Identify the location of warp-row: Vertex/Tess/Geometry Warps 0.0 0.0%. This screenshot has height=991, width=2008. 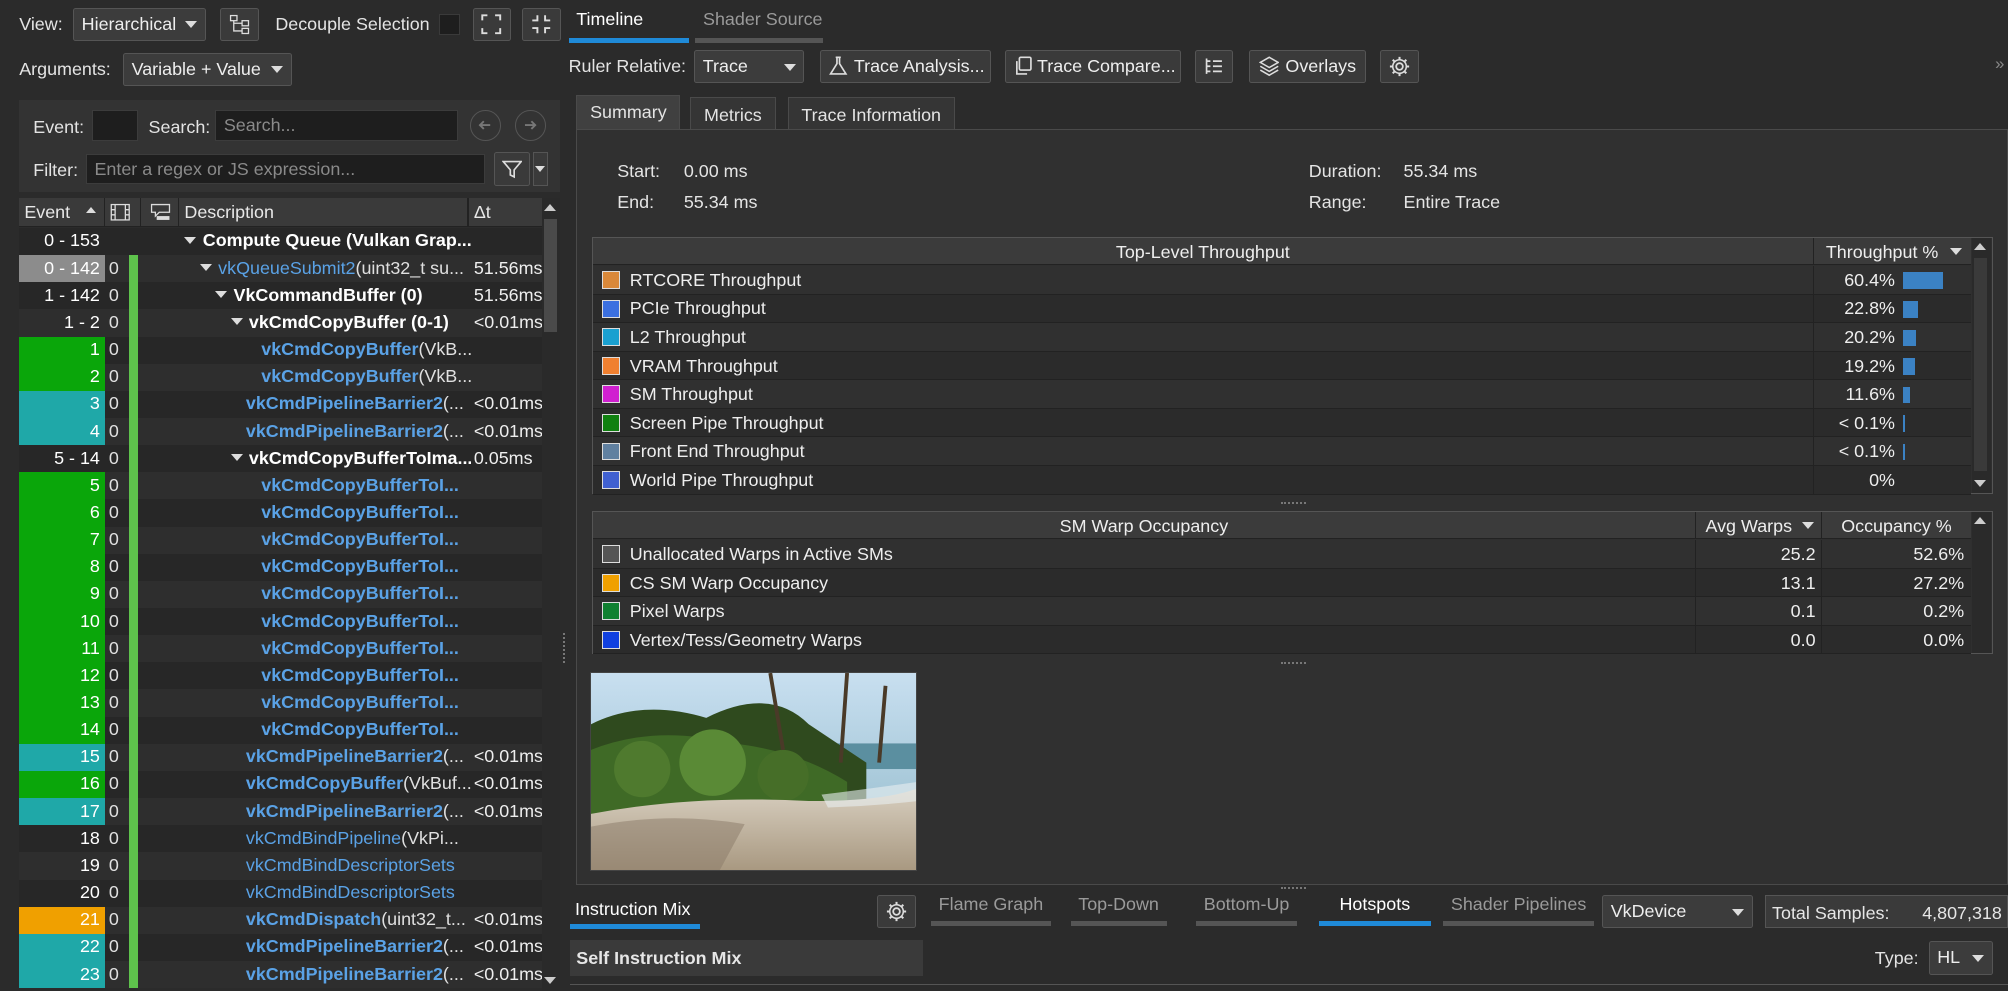
(1281, 640).